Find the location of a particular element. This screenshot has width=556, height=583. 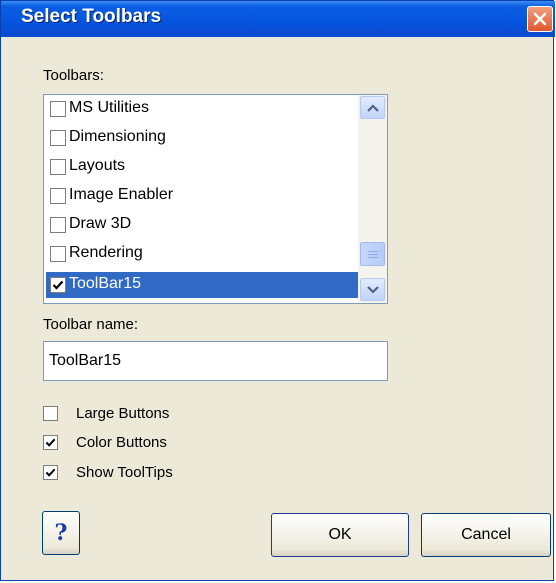

close-icon is located at coordinates (540, 19).